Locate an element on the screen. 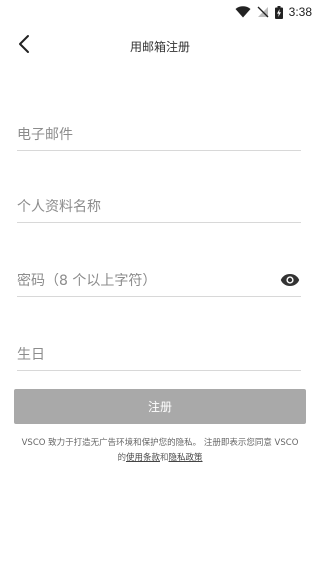  profile-name-field is located at coordinates (159, 207).